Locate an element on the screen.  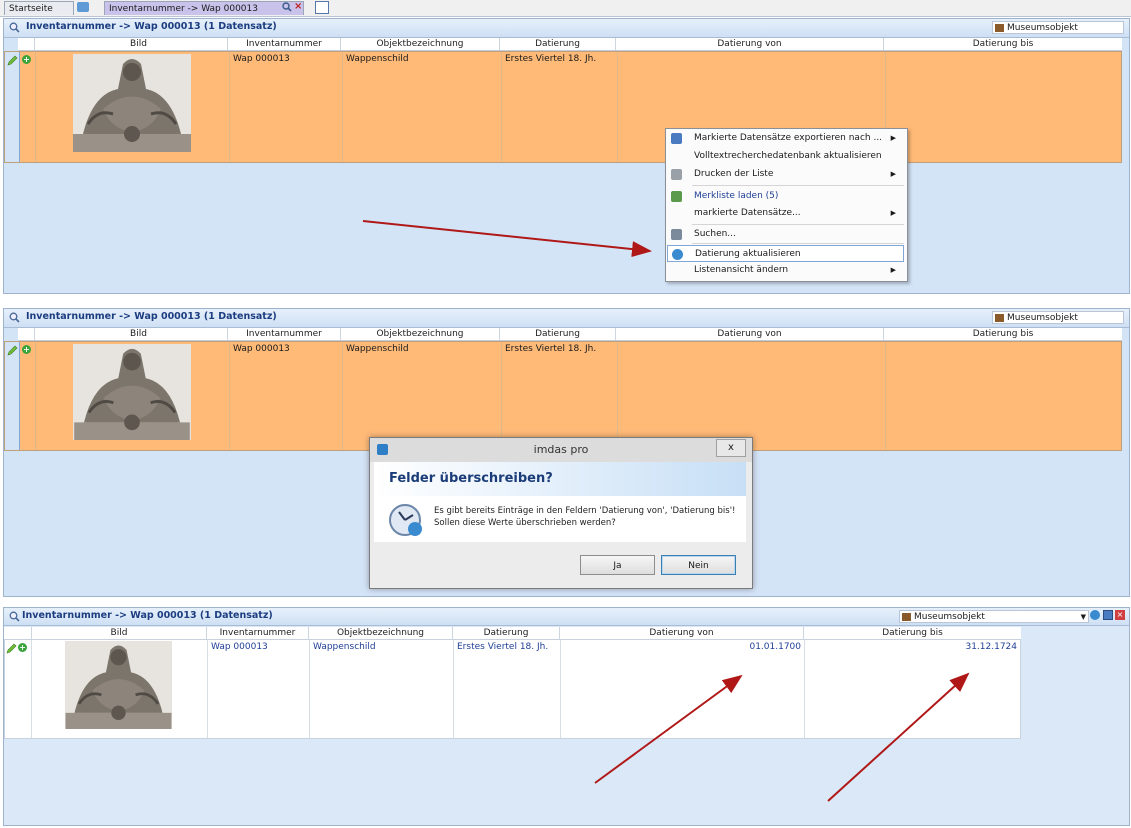
close-panel-icon: × is located at coordinates (1120, 615).